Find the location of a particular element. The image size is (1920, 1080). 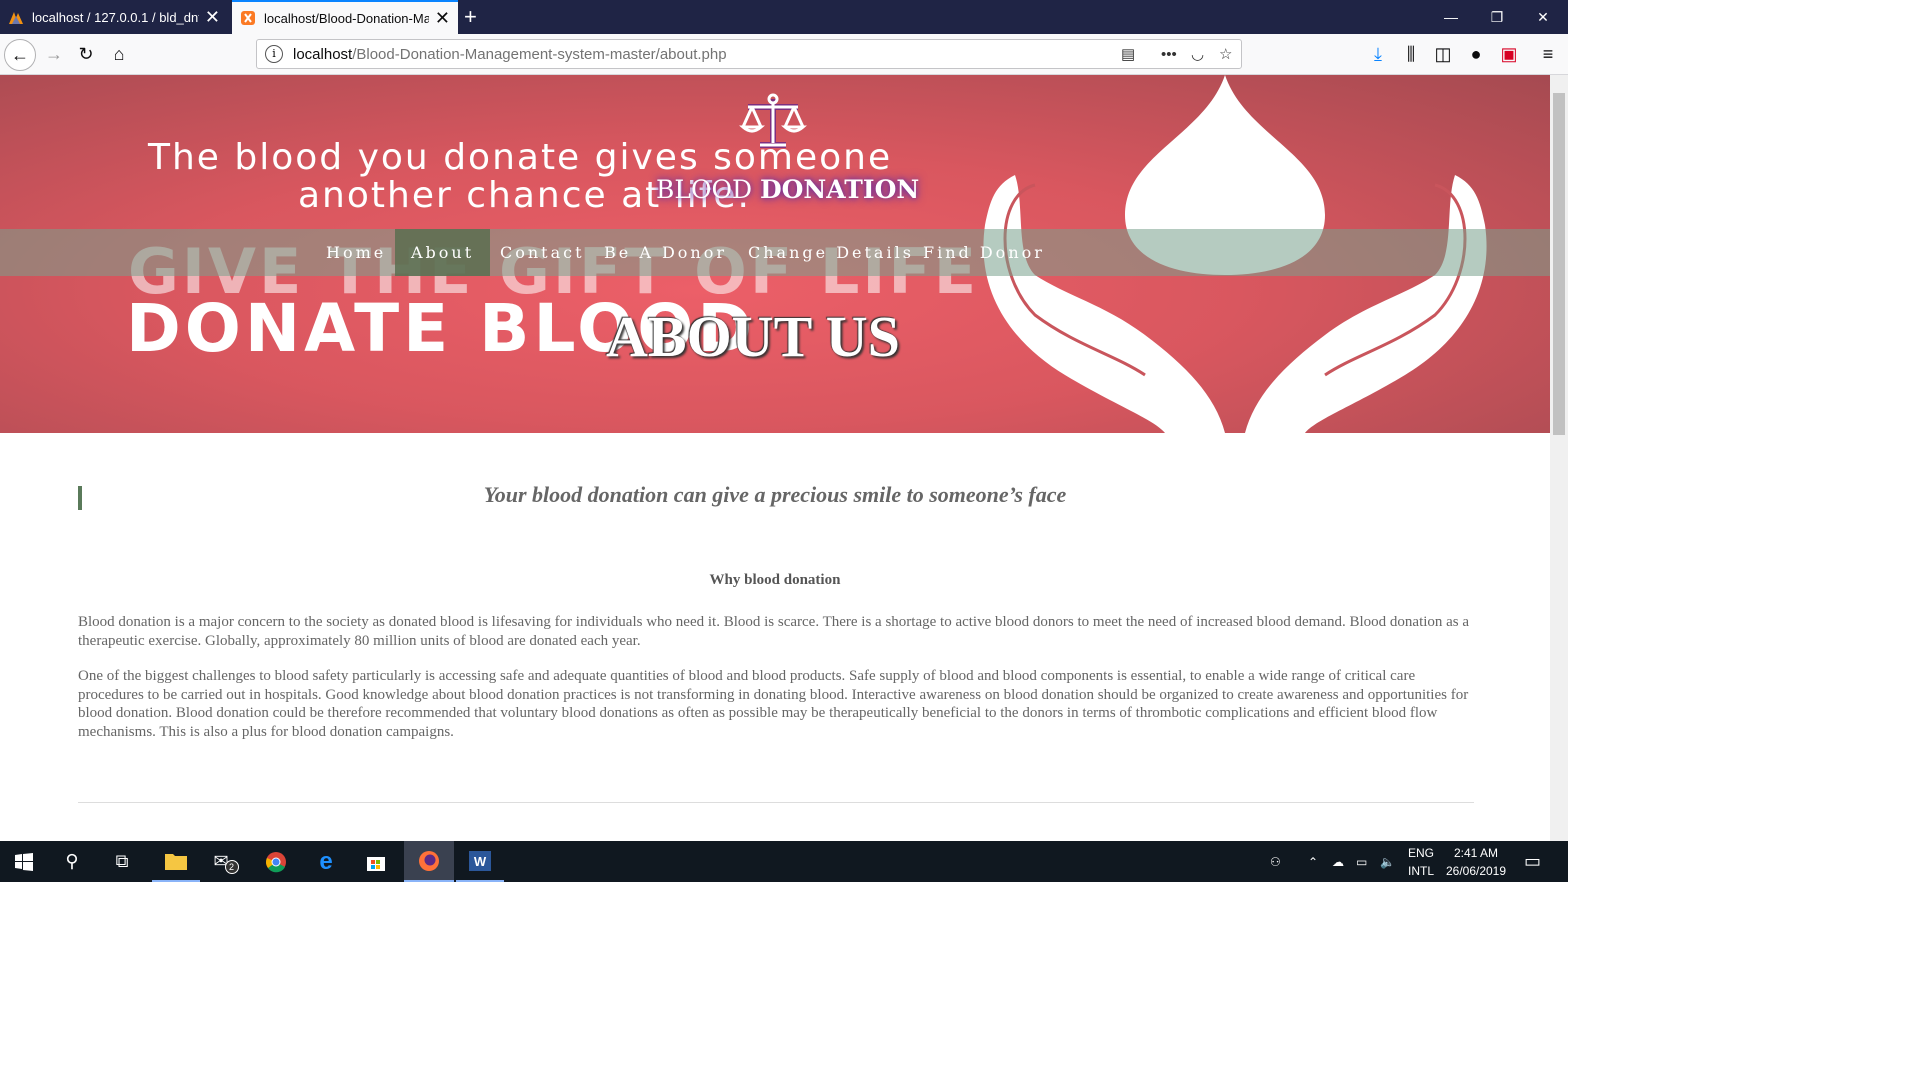

nav-find-donor: Find Donor is located at coordinates (984, 252).